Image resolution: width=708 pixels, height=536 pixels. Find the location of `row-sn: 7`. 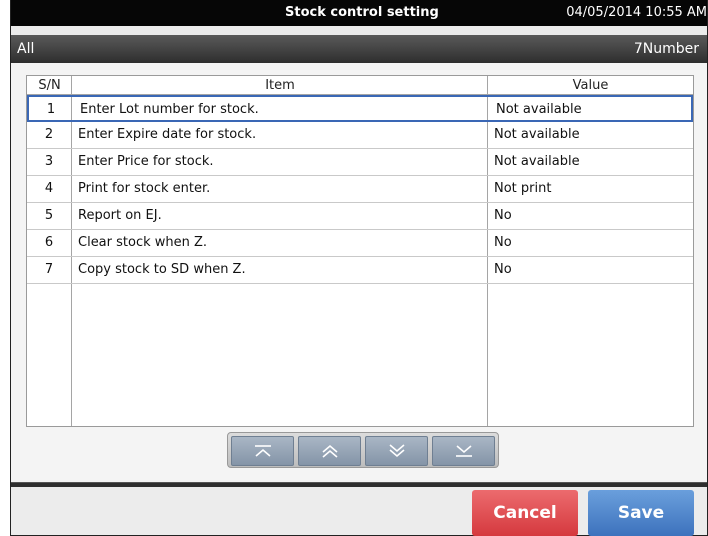

row-sn: 7 is located at coordinates (49, 269).